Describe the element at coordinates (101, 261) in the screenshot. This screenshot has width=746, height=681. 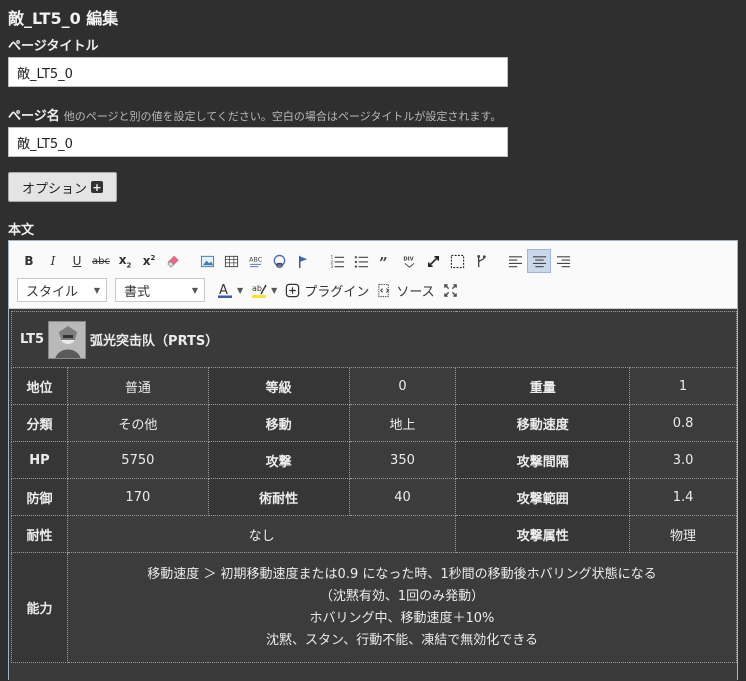
I see `strikethrough-button: abc` at that location.